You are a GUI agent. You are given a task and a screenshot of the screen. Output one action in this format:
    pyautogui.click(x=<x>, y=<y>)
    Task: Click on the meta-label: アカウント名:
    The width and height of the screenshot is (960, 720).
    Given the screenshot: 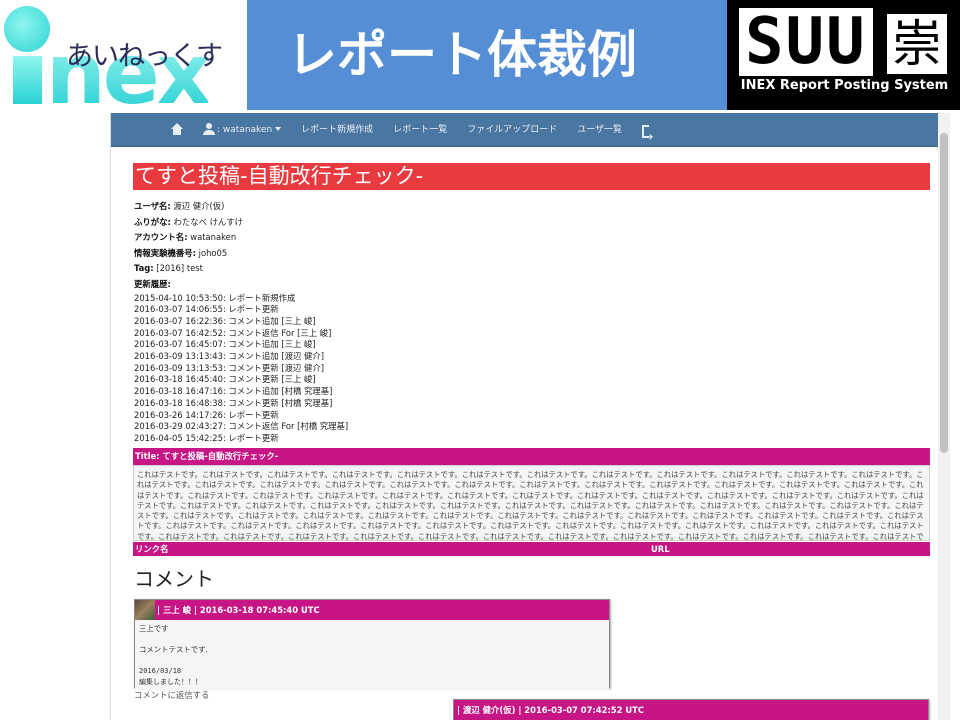 What is the action you would take?
    pyautogui.click(x=161, y=237)
    